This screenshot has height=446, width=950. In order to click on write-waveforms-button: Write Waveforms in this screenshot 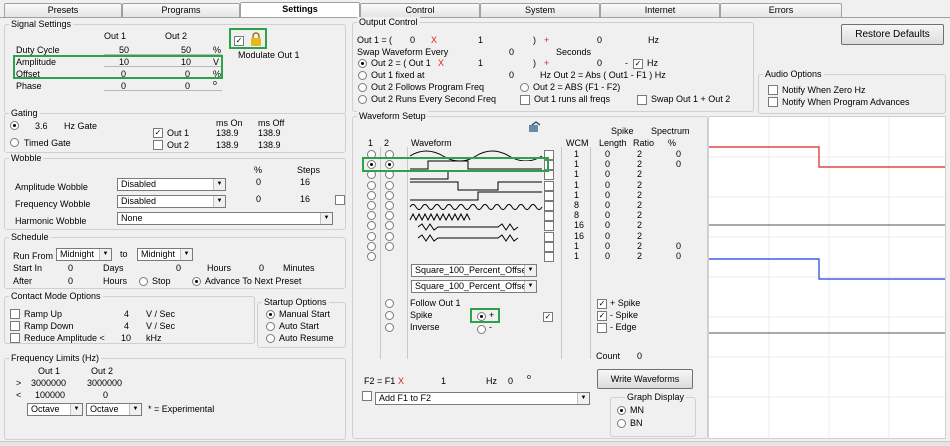, I will do `click(645, 379)`.